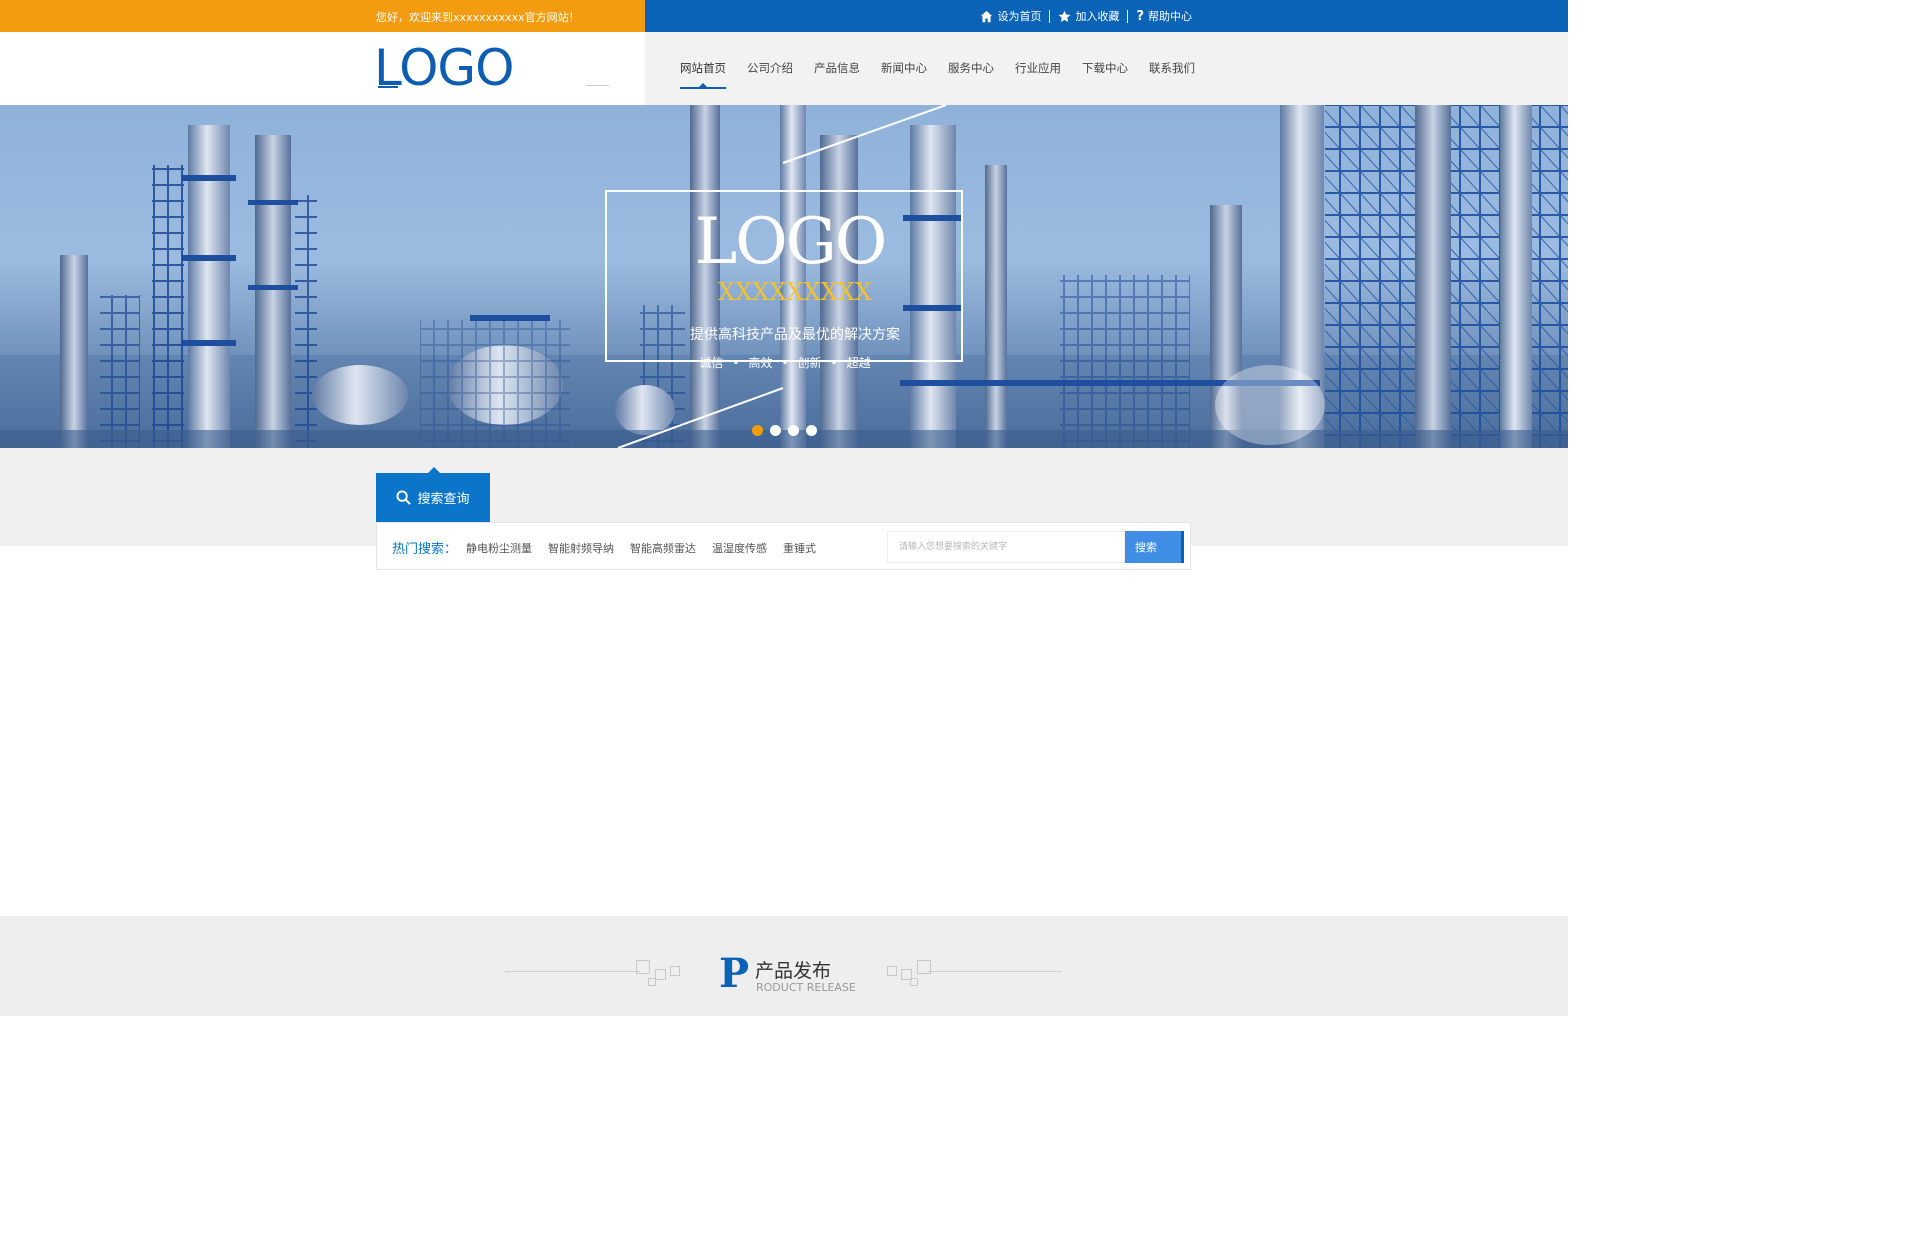 Image resolution: width=1920 pixels, height=1244 pixels. Describe the element at coordinates (793, 971) in the screenshot. I see `product-section-title: 产品发布` at that location.